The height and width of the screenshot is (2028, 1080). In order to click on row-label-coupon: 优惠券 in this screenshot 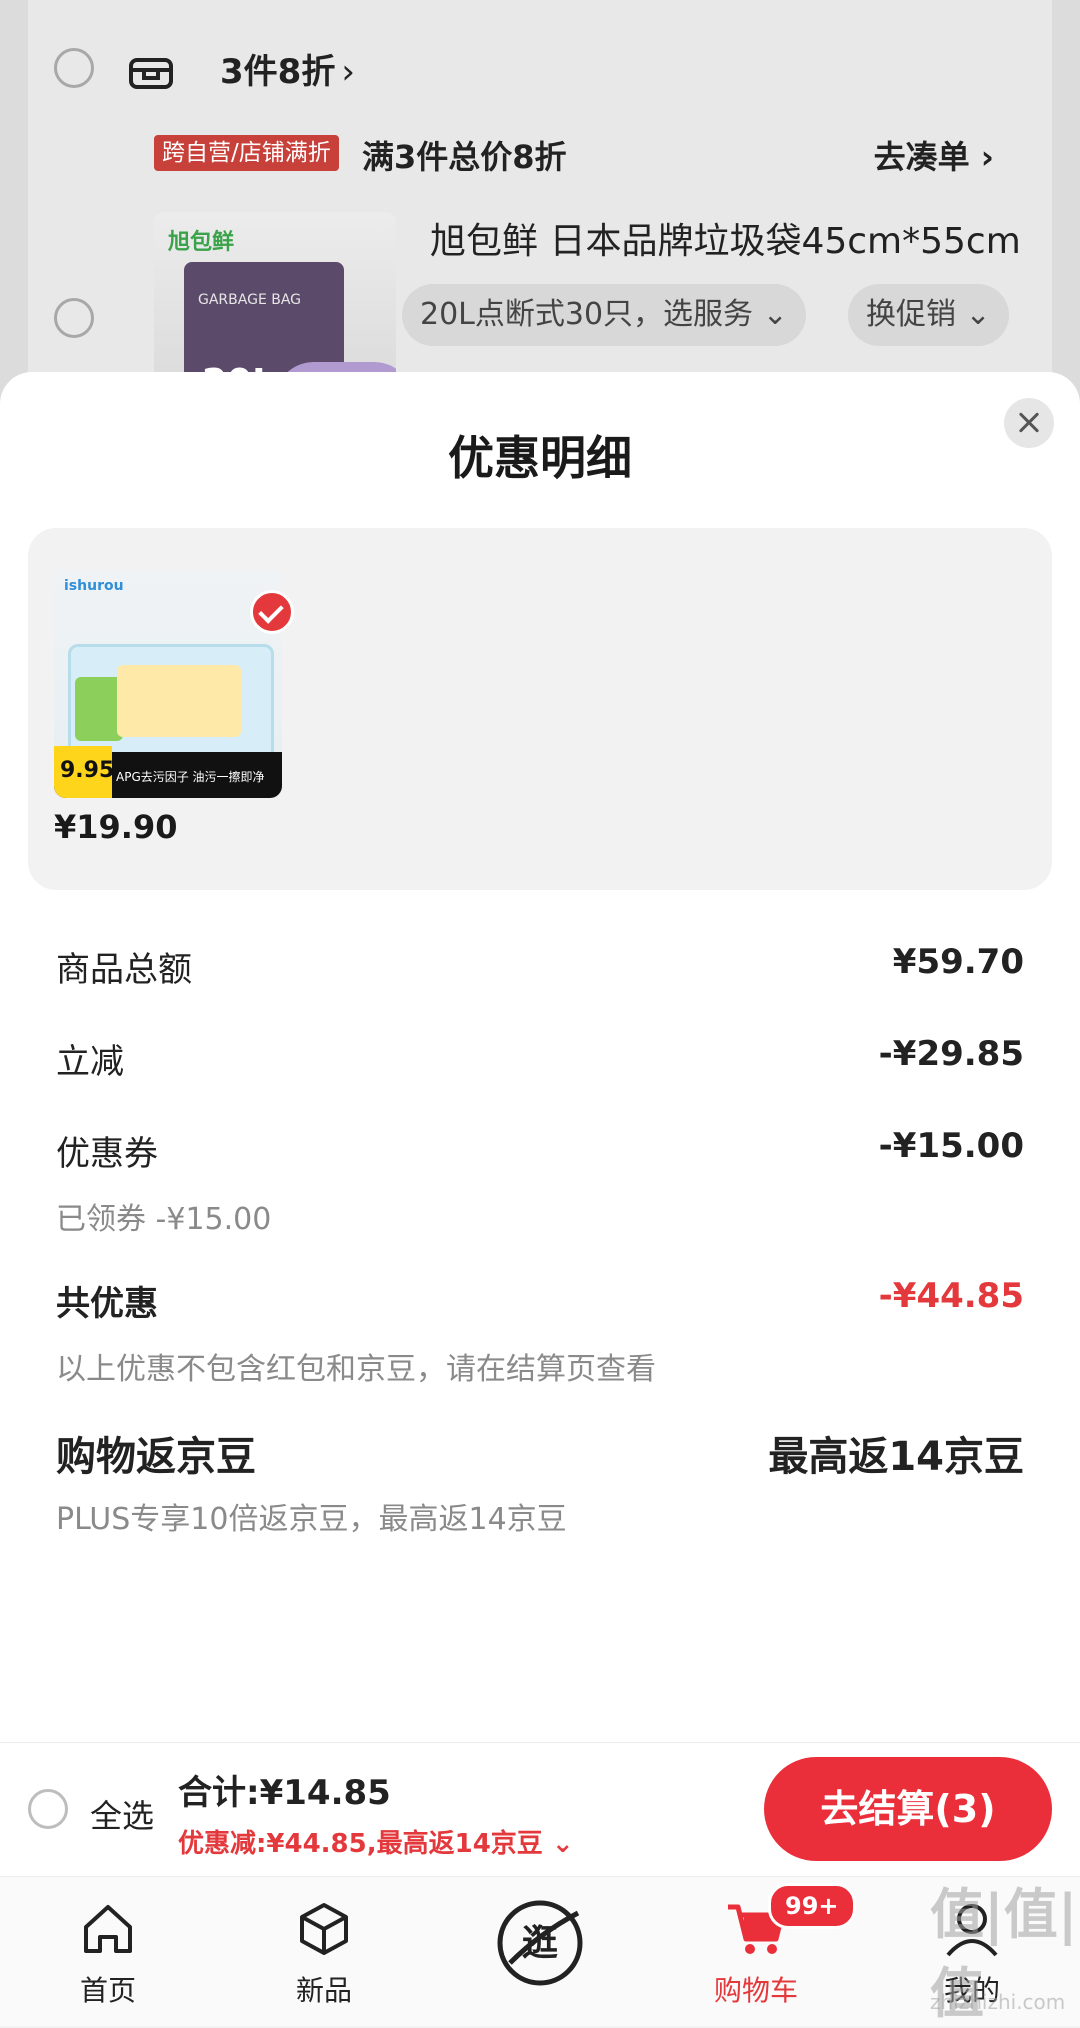, I will do `click(107, 1154)`.